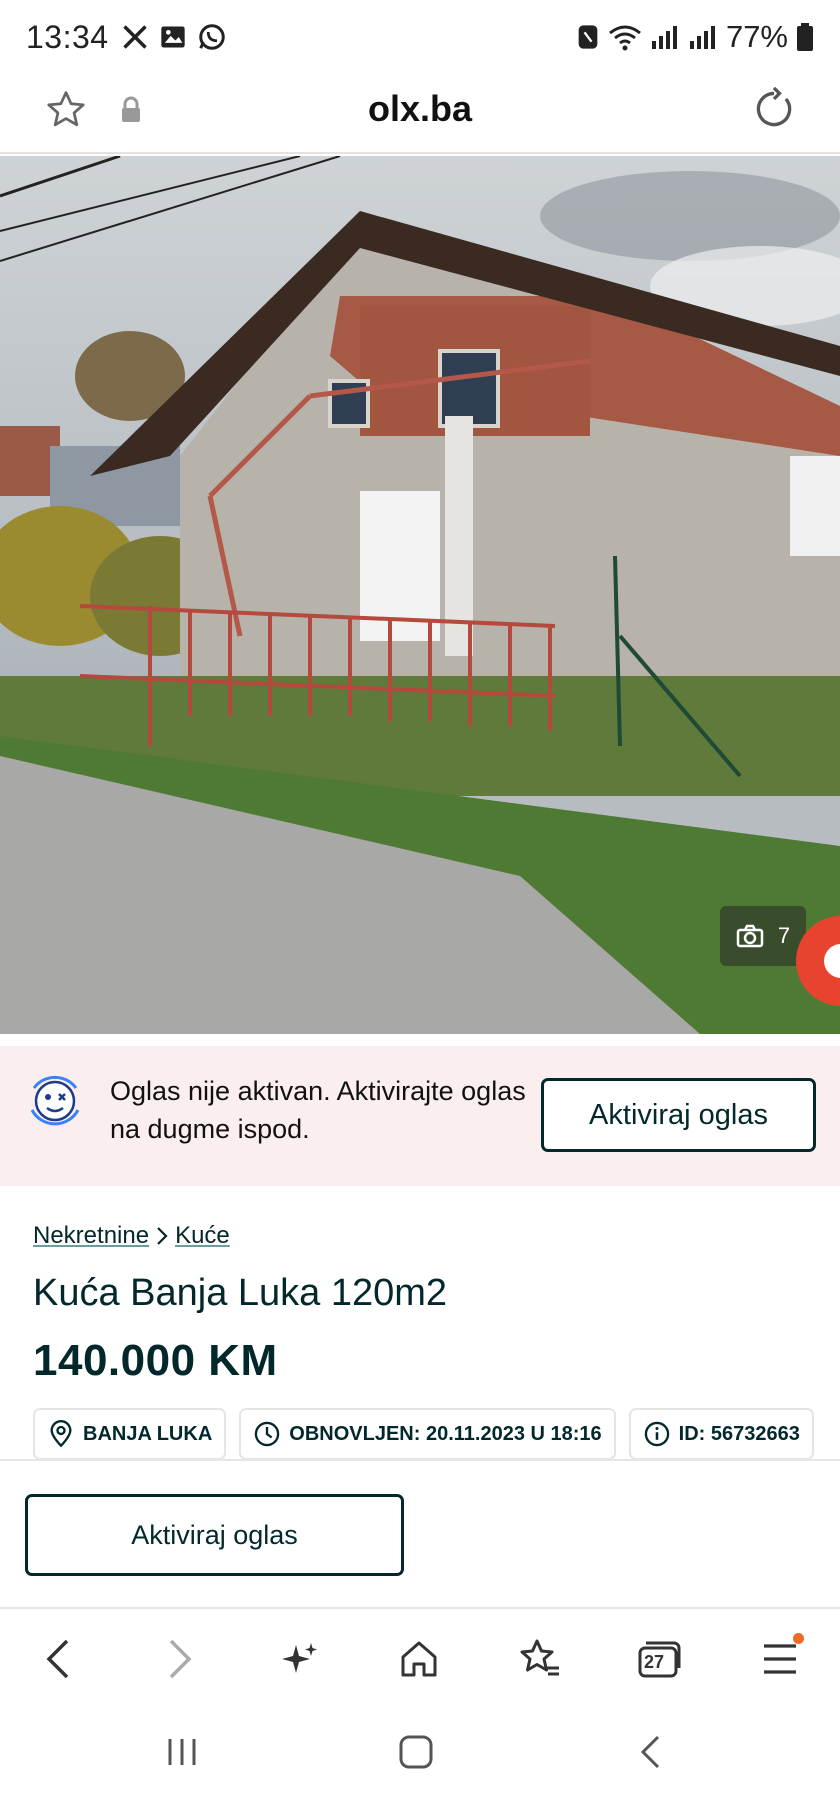  I want to click on forward-button, so click(180, 1659).